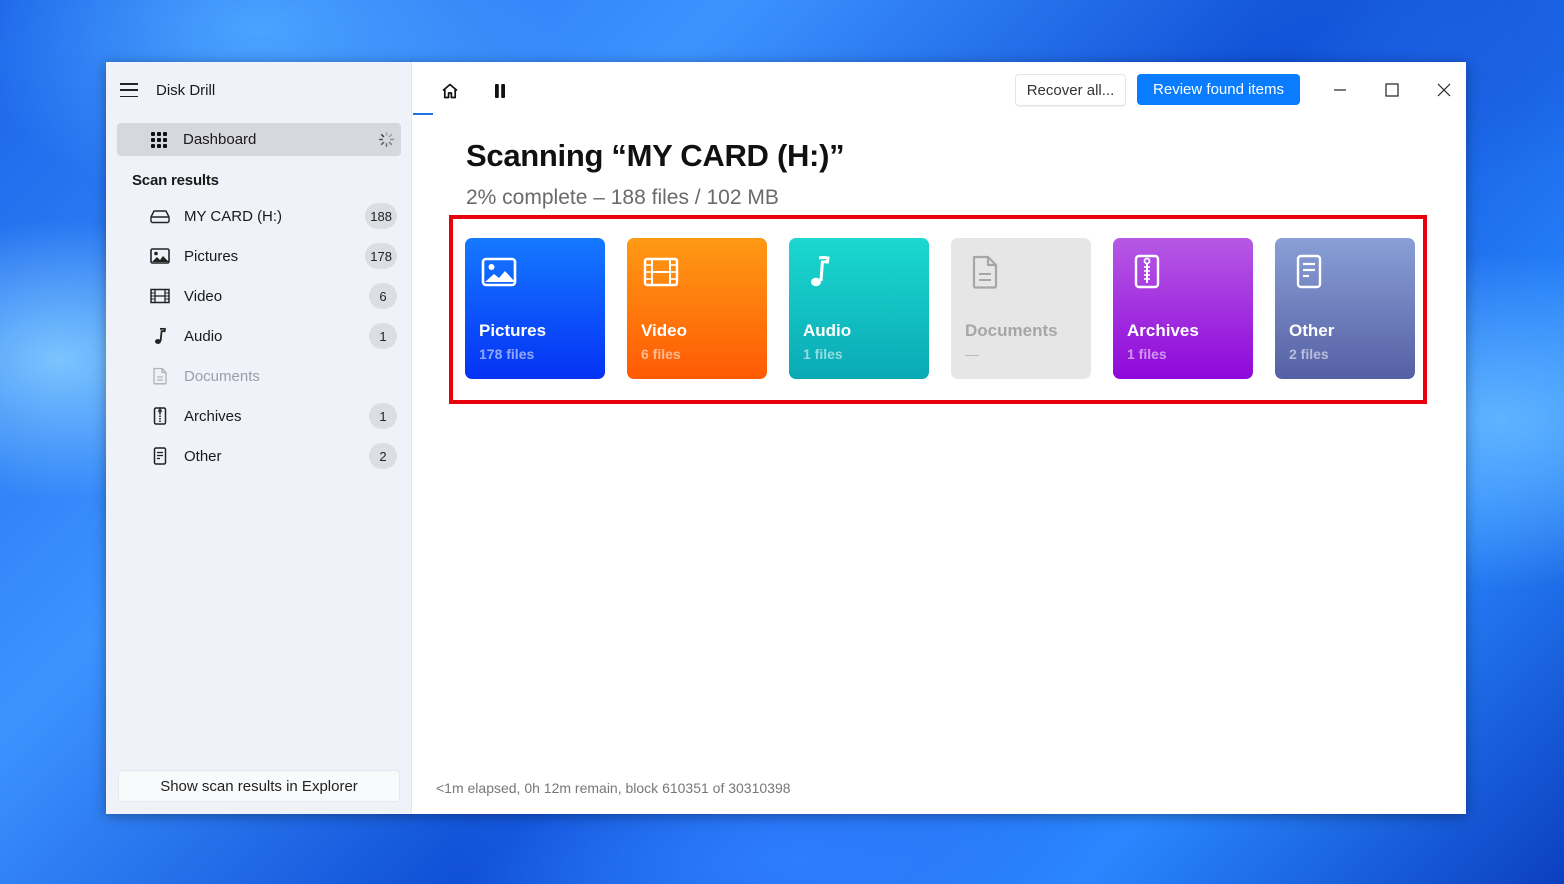  What do you see at coordinates (1309, 354) in the screenshot?
I see `card-file-count: 2 files` at bounding box center [1309, 354].